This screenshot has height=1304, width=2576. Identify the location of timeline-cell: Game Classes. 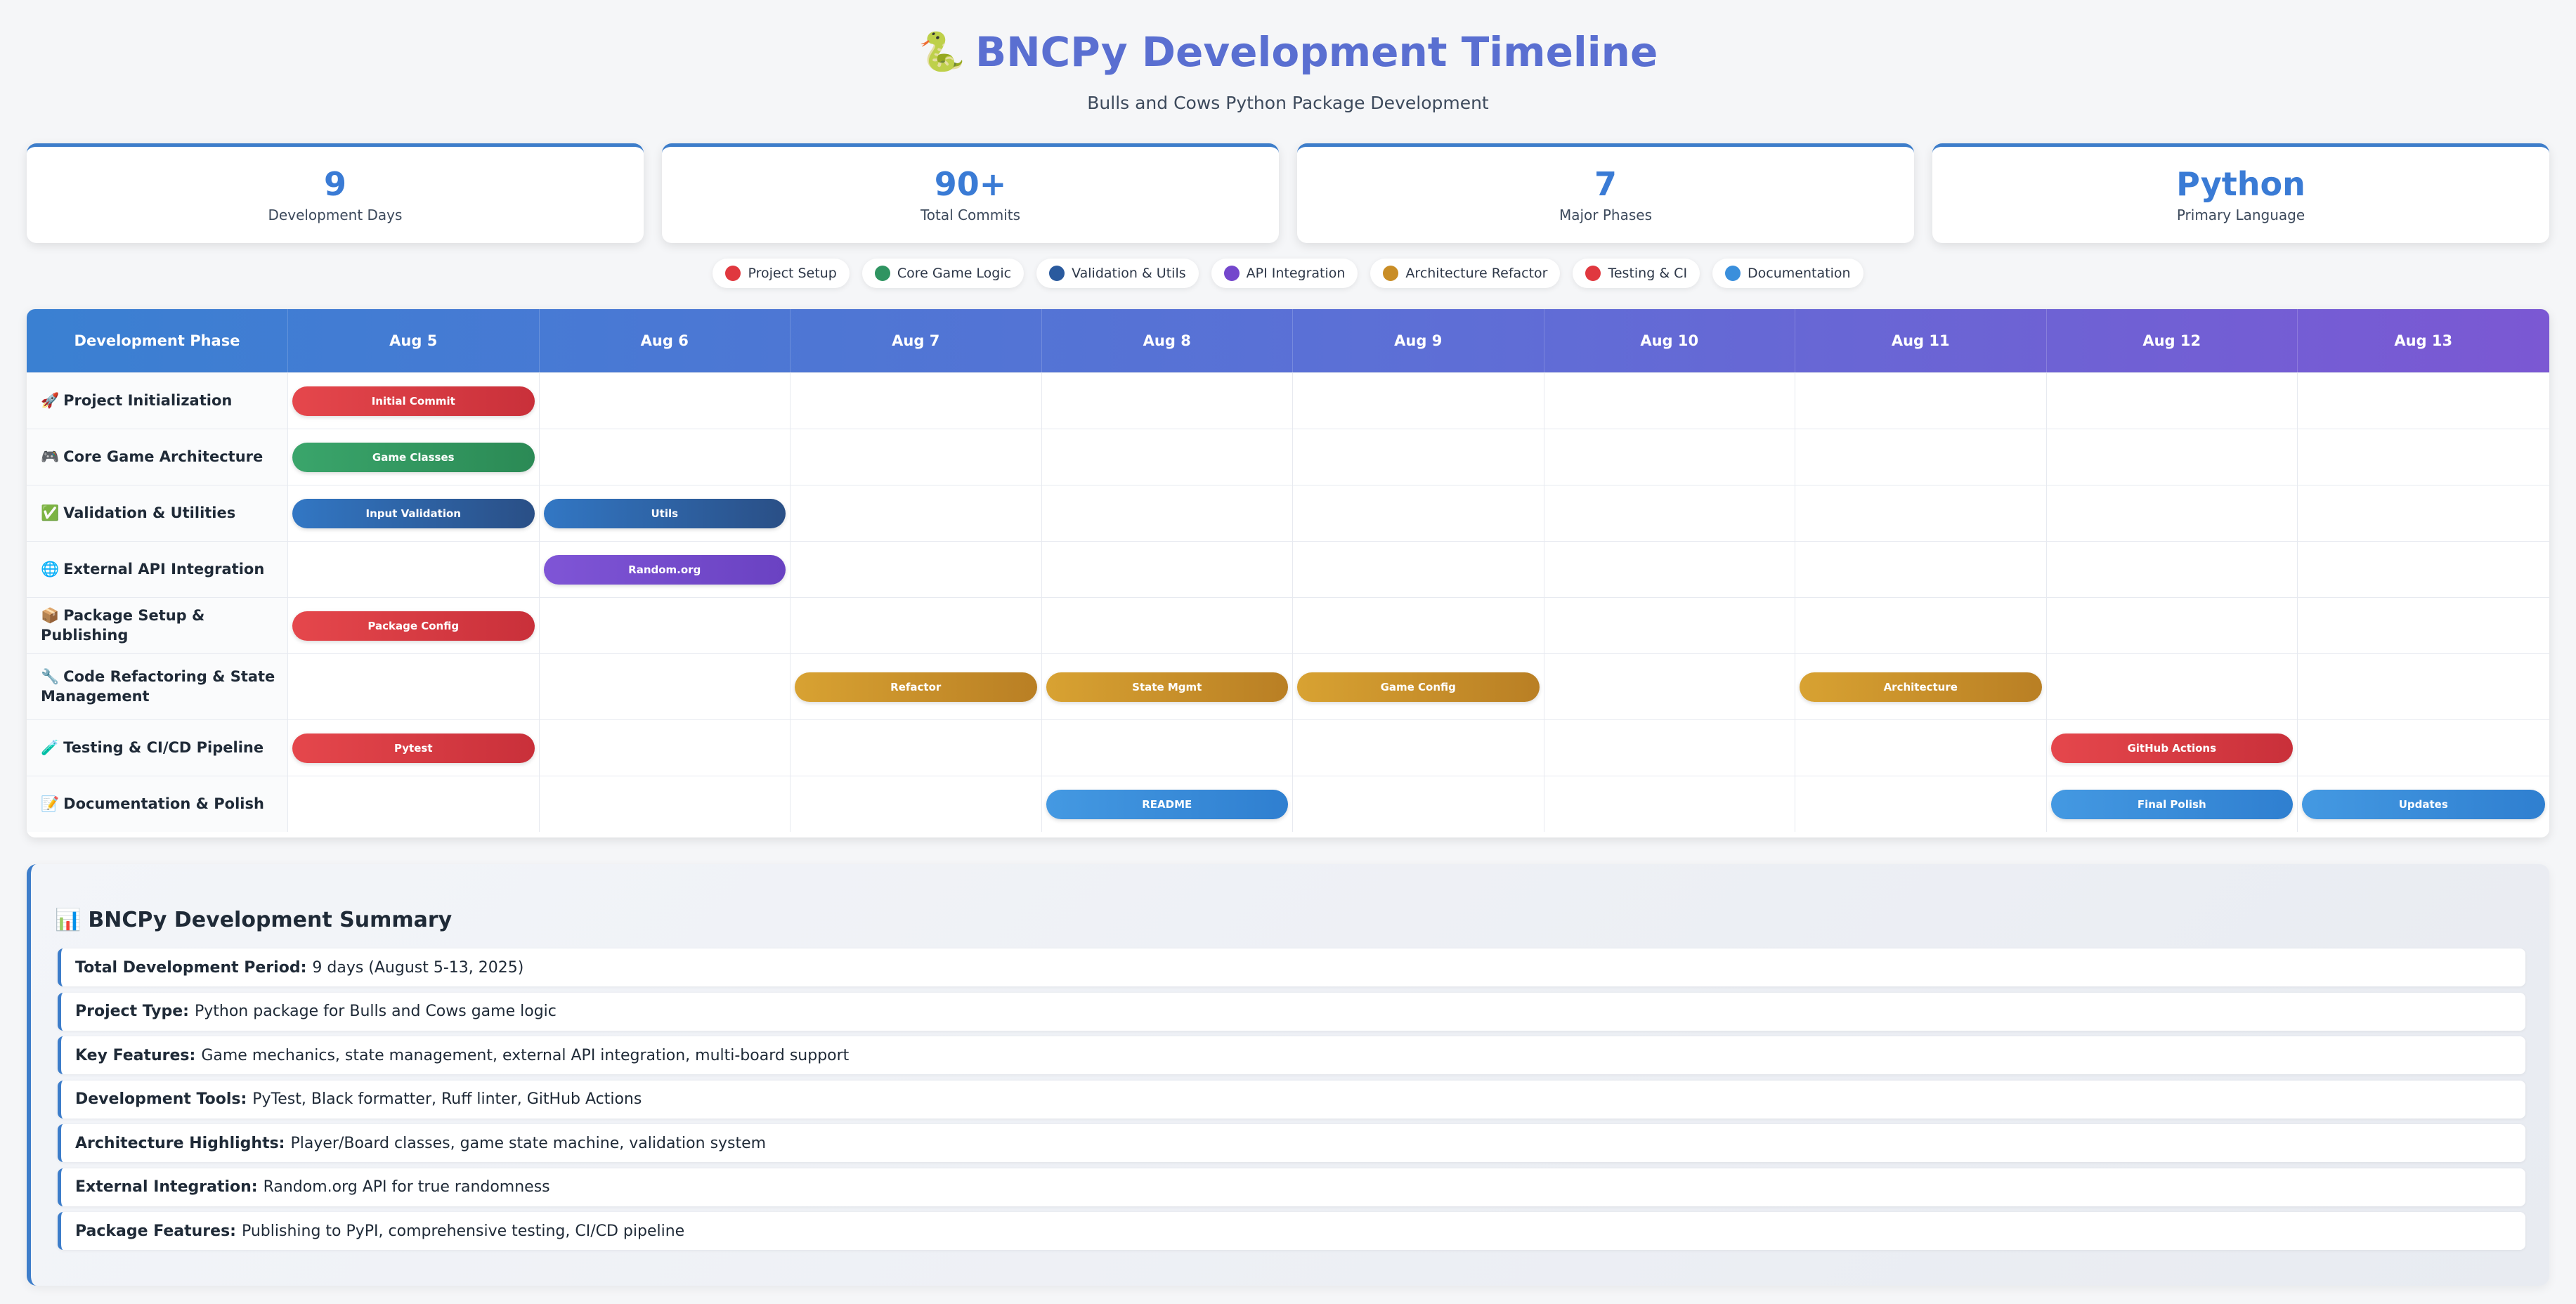
(414, 457).